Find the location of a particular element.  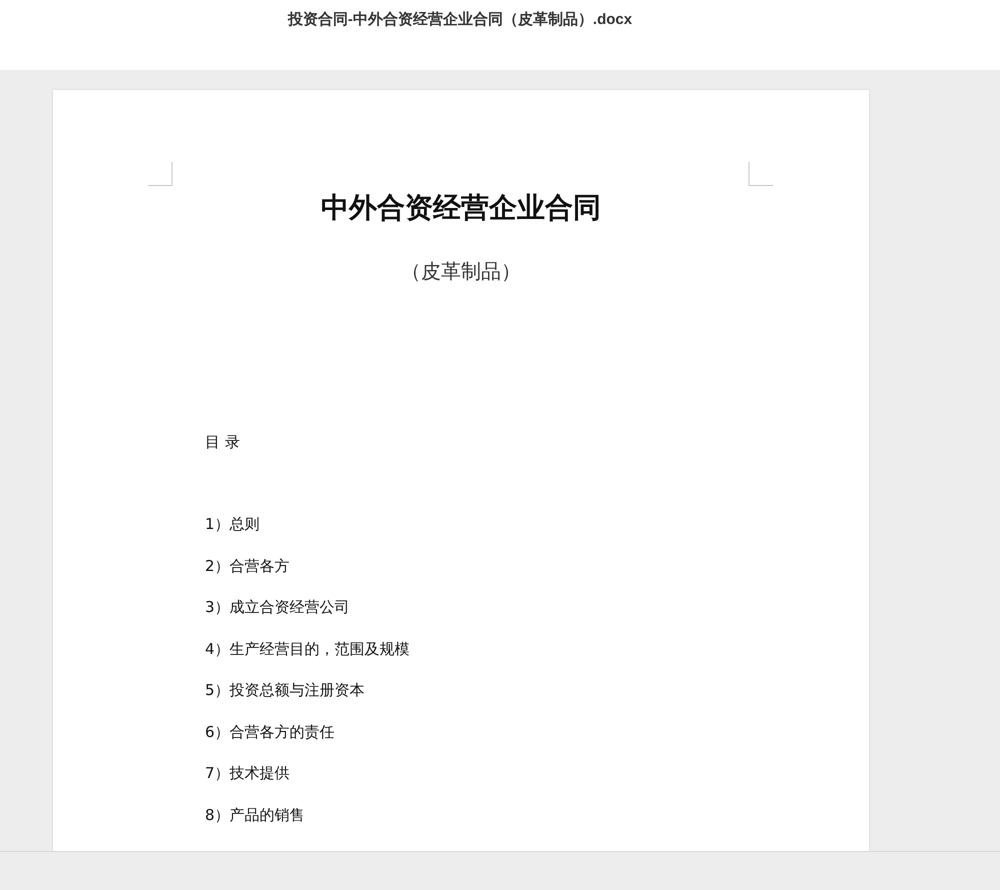

table-of-contents-item: 5）投资总额与注册资本 is located at coordinates (285, 690).